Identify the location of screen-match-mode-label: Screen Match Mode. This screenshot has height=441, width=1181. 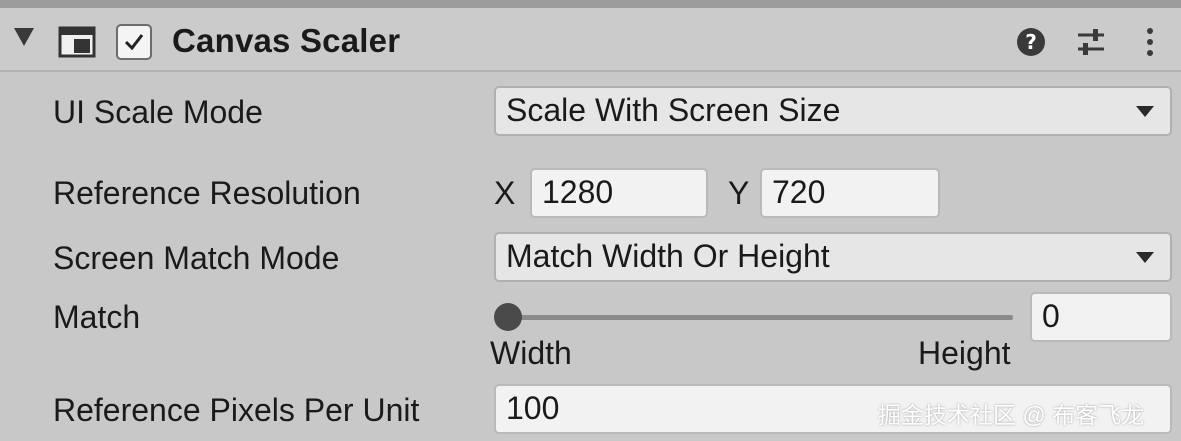
(196, 258).